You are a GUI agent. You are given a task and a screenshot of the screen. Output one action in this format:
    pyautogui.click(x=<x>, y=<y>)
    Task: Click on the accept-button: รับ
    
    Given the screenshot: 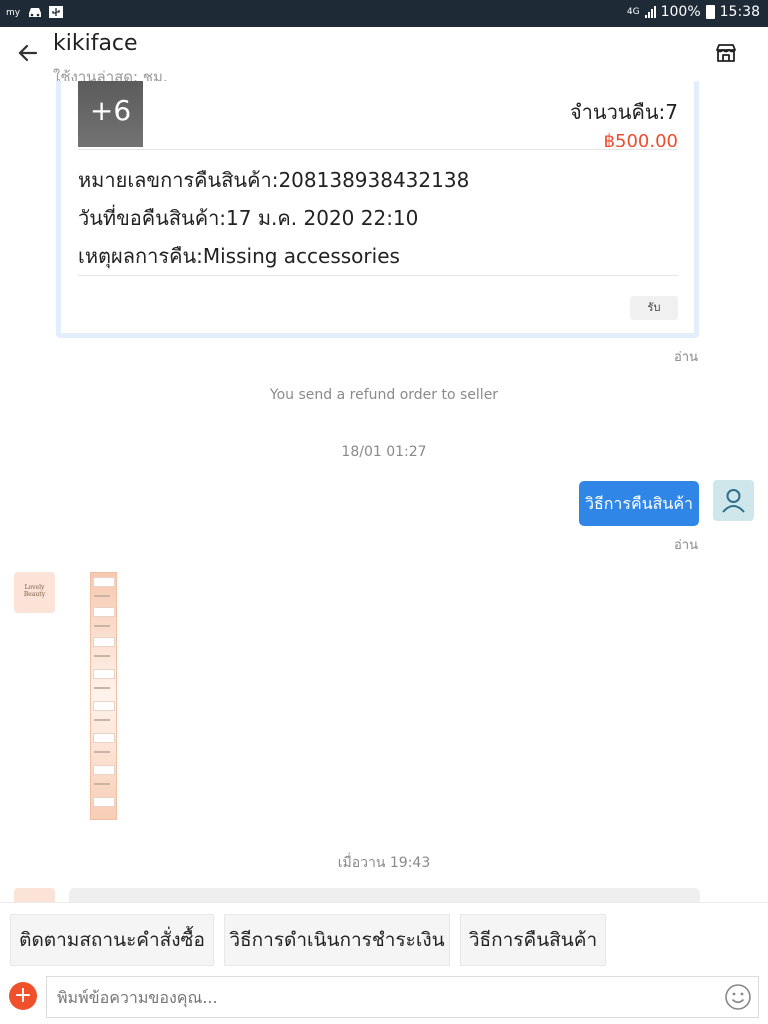 What is the action you would take?
    pyautogui.click(x=654, y=308)
    